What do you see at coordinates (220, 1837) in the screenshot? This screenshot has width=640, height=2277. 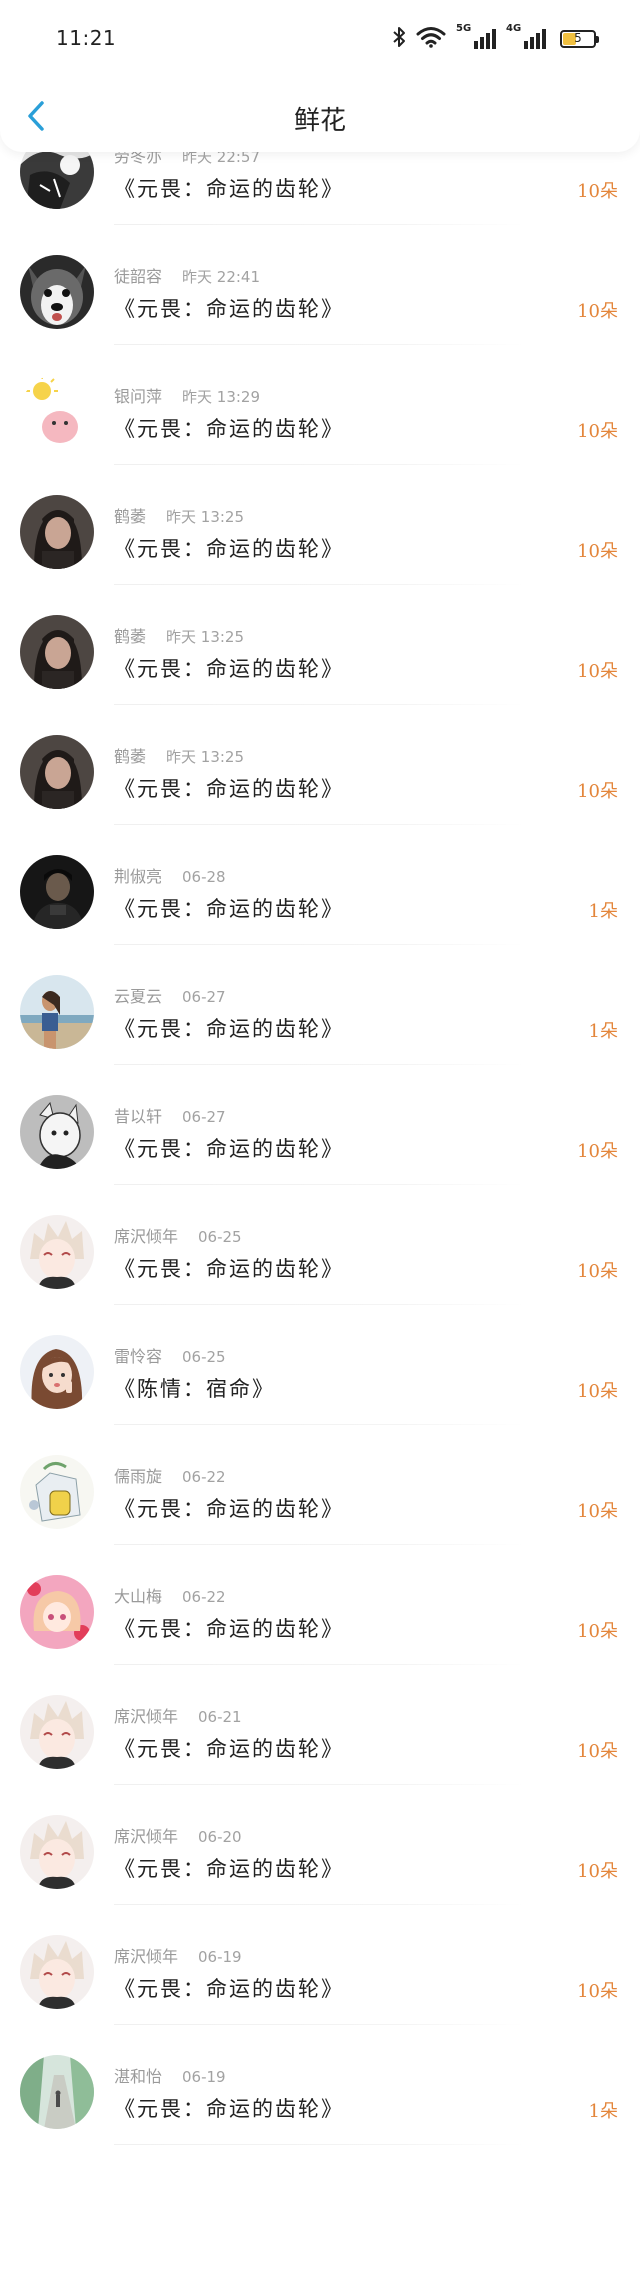 I see `send-time: 06-20` at bounding box center [220, 1837].